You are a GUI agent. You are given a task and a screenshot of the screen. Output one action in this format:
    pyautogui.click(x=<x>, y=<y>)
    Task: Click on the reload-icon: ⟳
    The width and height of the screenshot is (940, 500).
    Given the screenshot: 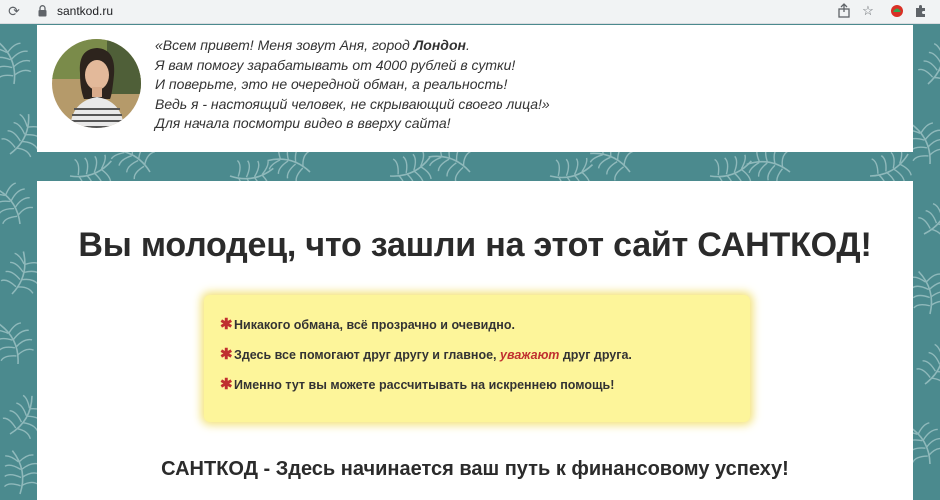 What is the action you would take?
    pyautogui.click(x=14, y=11)
    